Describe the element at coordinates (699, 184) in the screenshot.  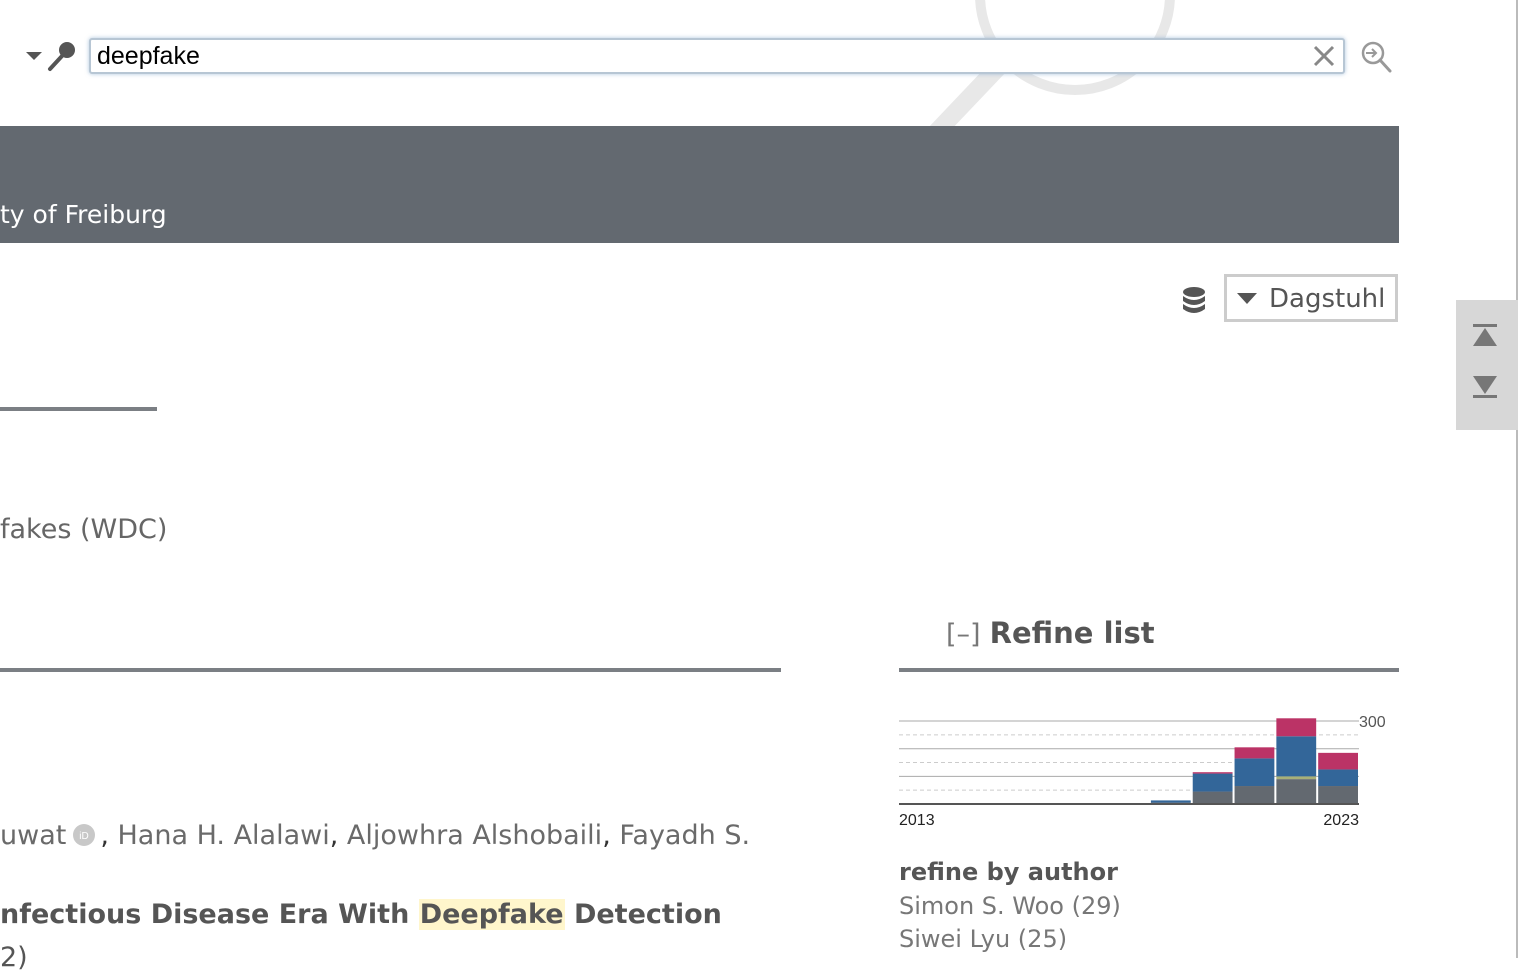
I see `site-banner: ty of Freiburg` at that location.